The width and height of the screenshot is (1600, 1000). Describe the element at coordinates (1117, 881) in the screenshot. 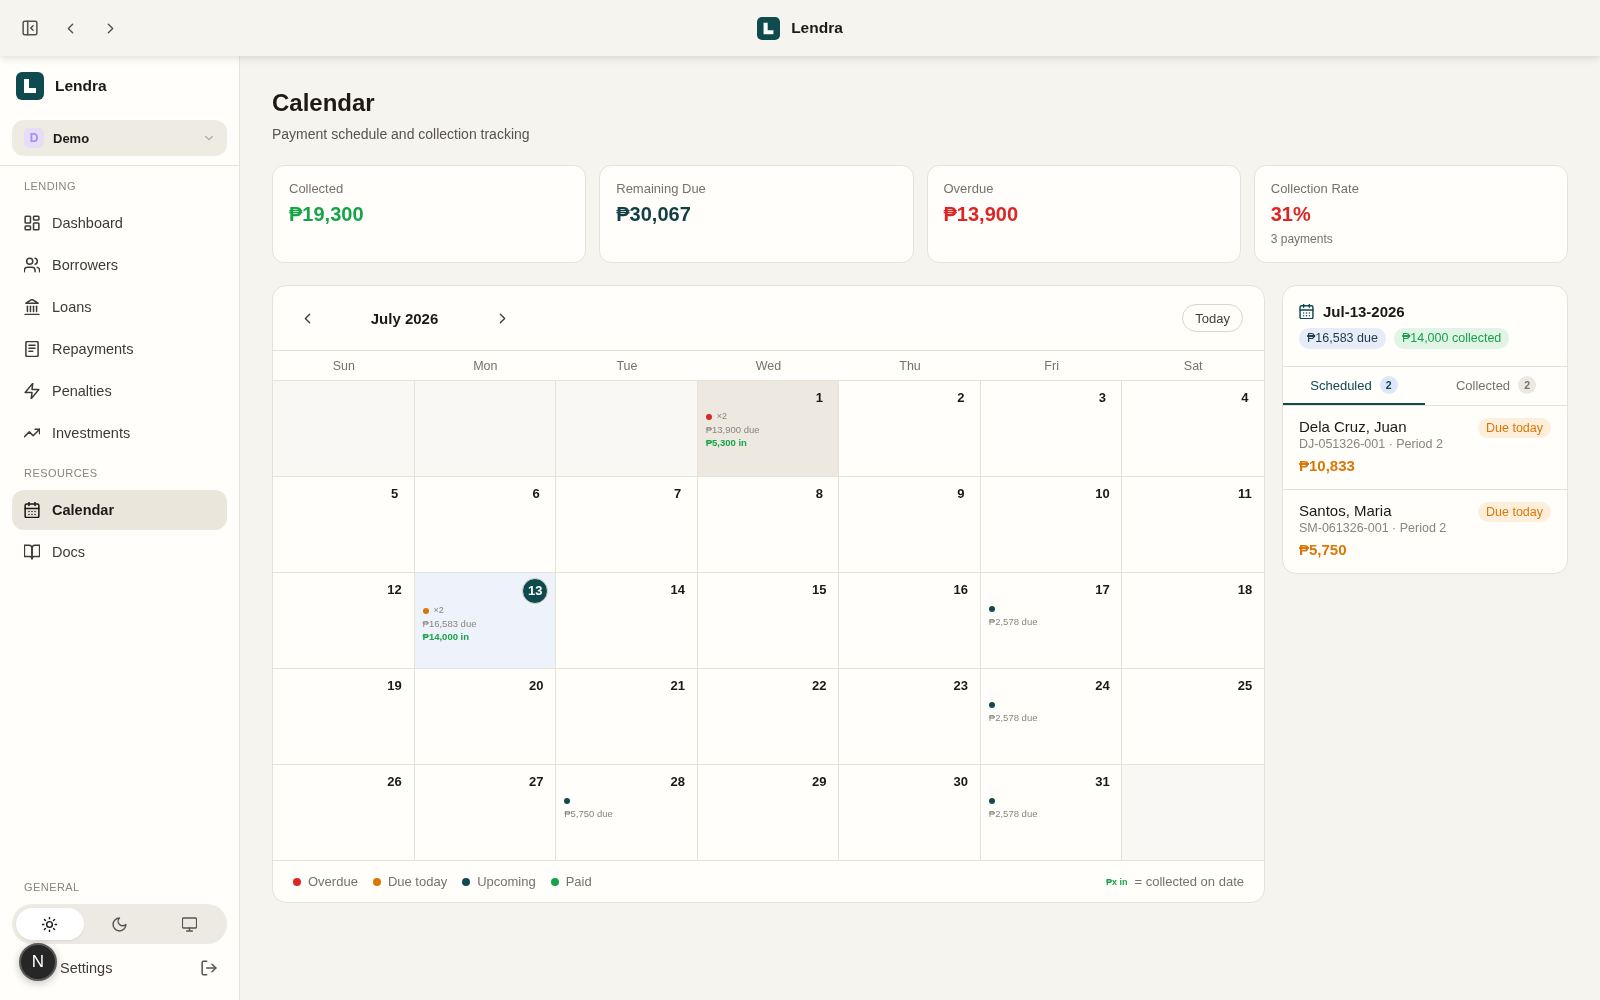

I see `legend-sample: ₱x in` at that location.